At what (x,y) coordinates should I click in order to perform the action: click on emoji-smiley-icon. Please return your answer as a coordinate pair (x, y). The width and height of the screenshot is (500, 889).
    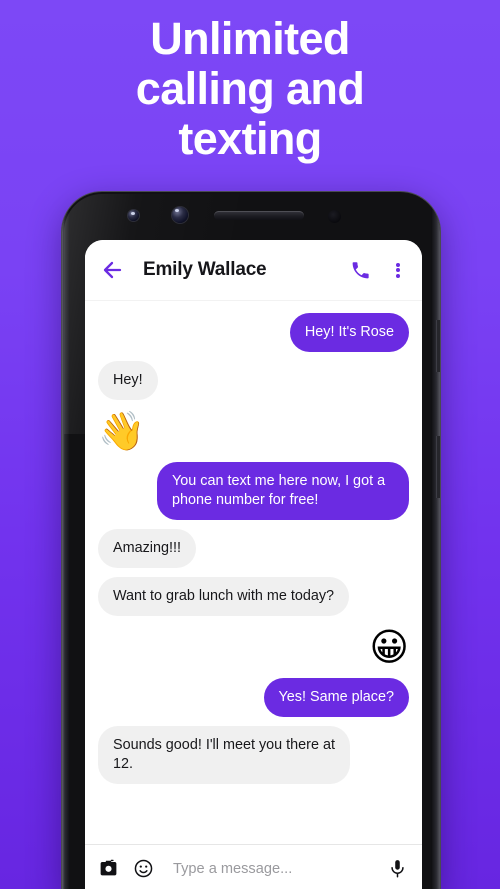
    Looking at the image, I should click on (143, 869).